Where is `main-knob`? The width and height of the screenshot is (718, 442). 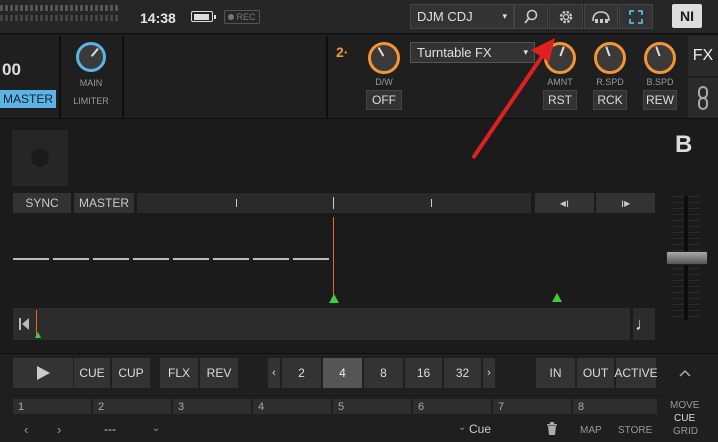
main-knob is located at coordinates (91, 57).